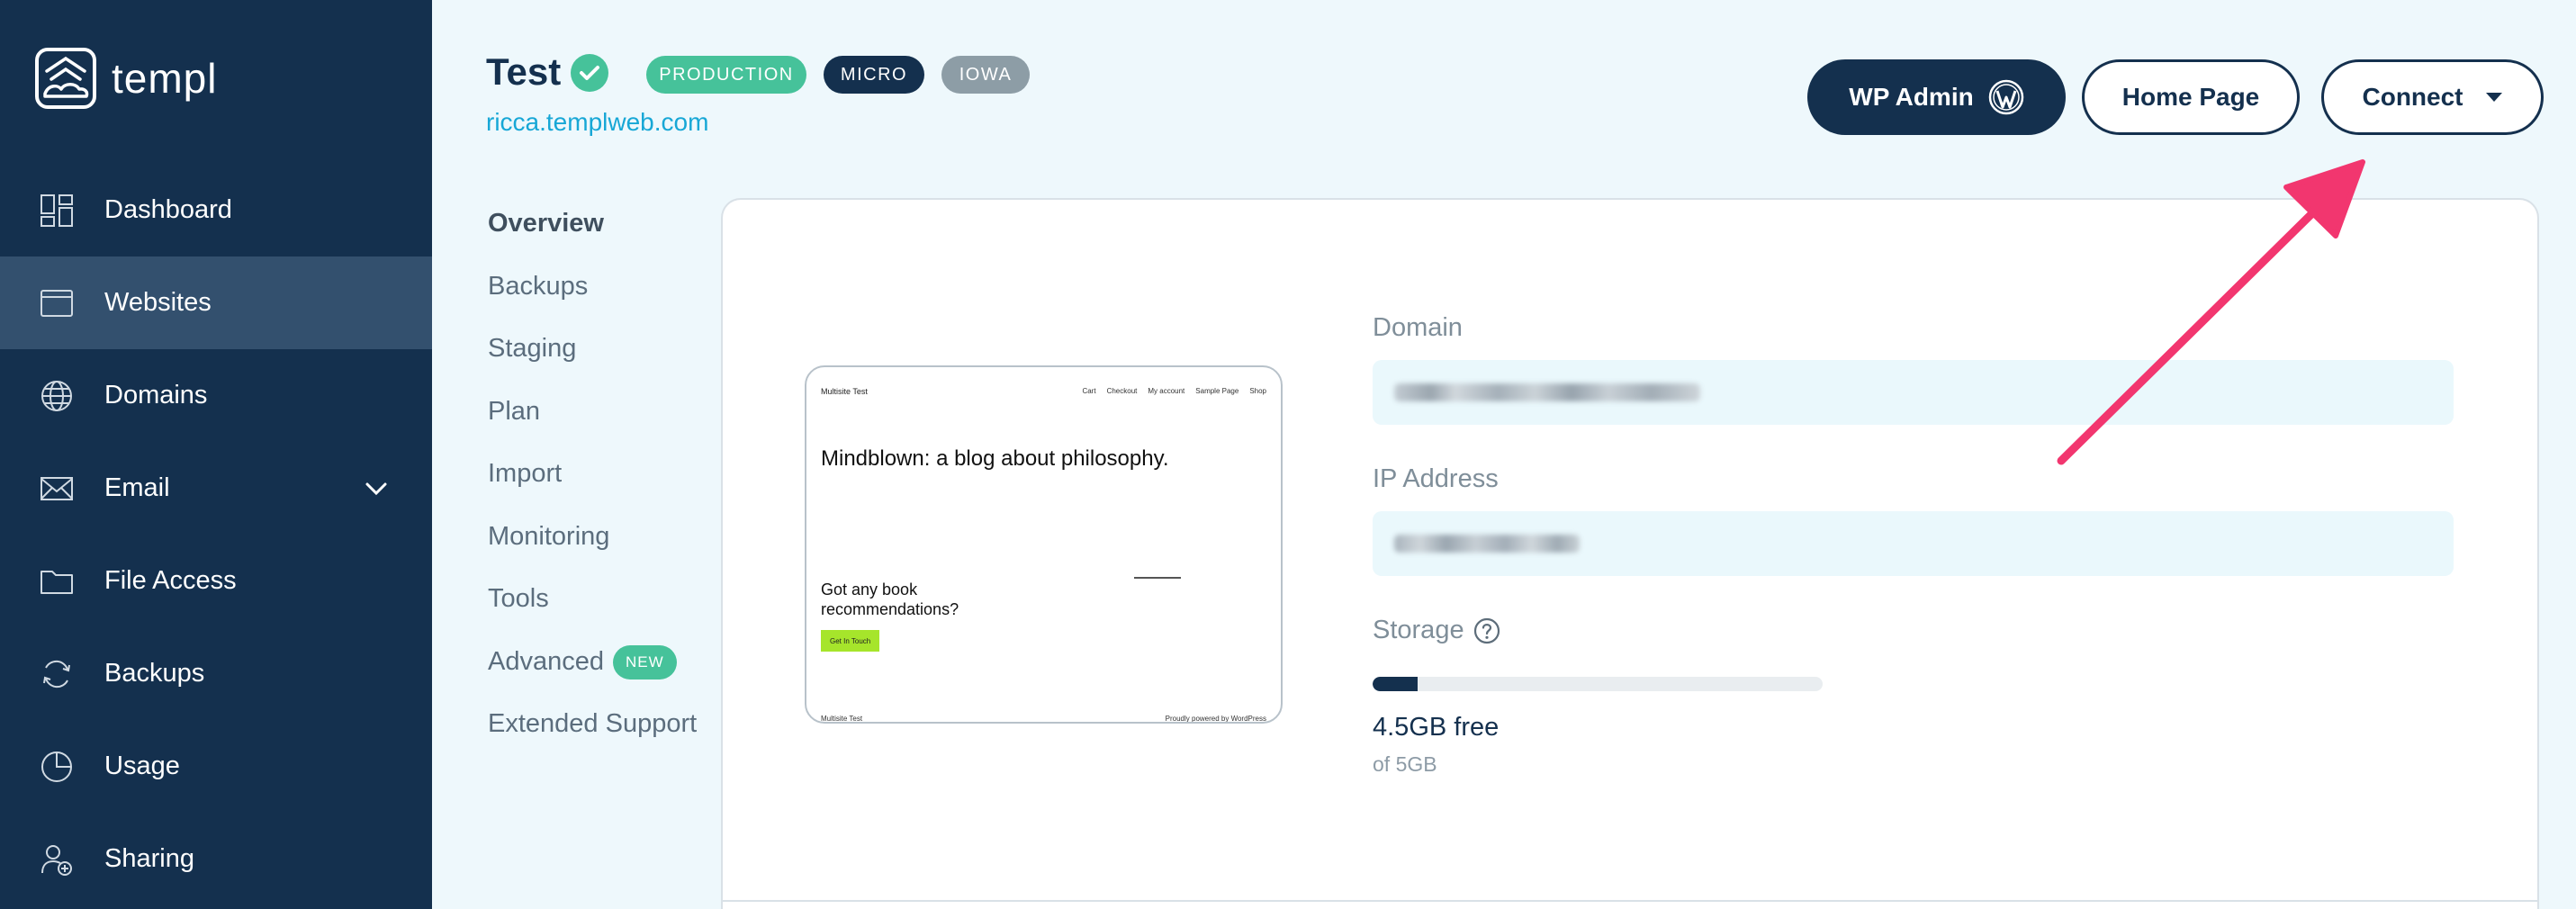 This screenshot has height=909, width=2576. I want to click on preview-menu-item: Checkout, so click(1122, 391).